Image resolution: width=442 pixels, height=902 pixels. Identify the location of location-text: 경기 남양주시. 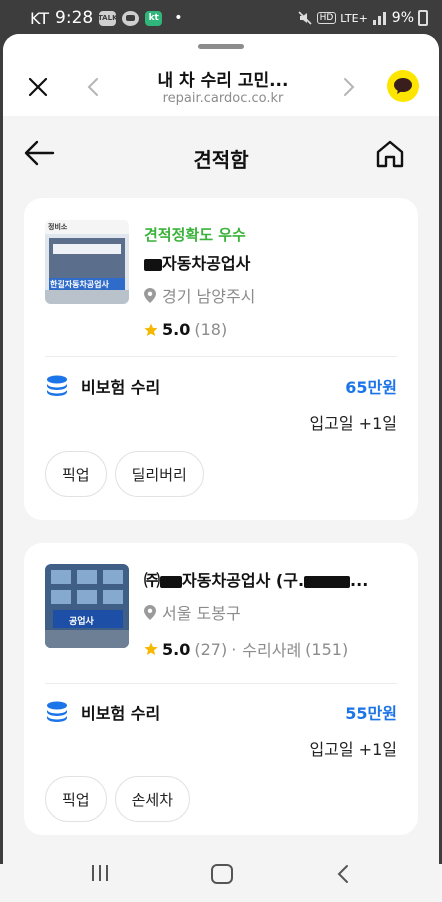
(209, 296).